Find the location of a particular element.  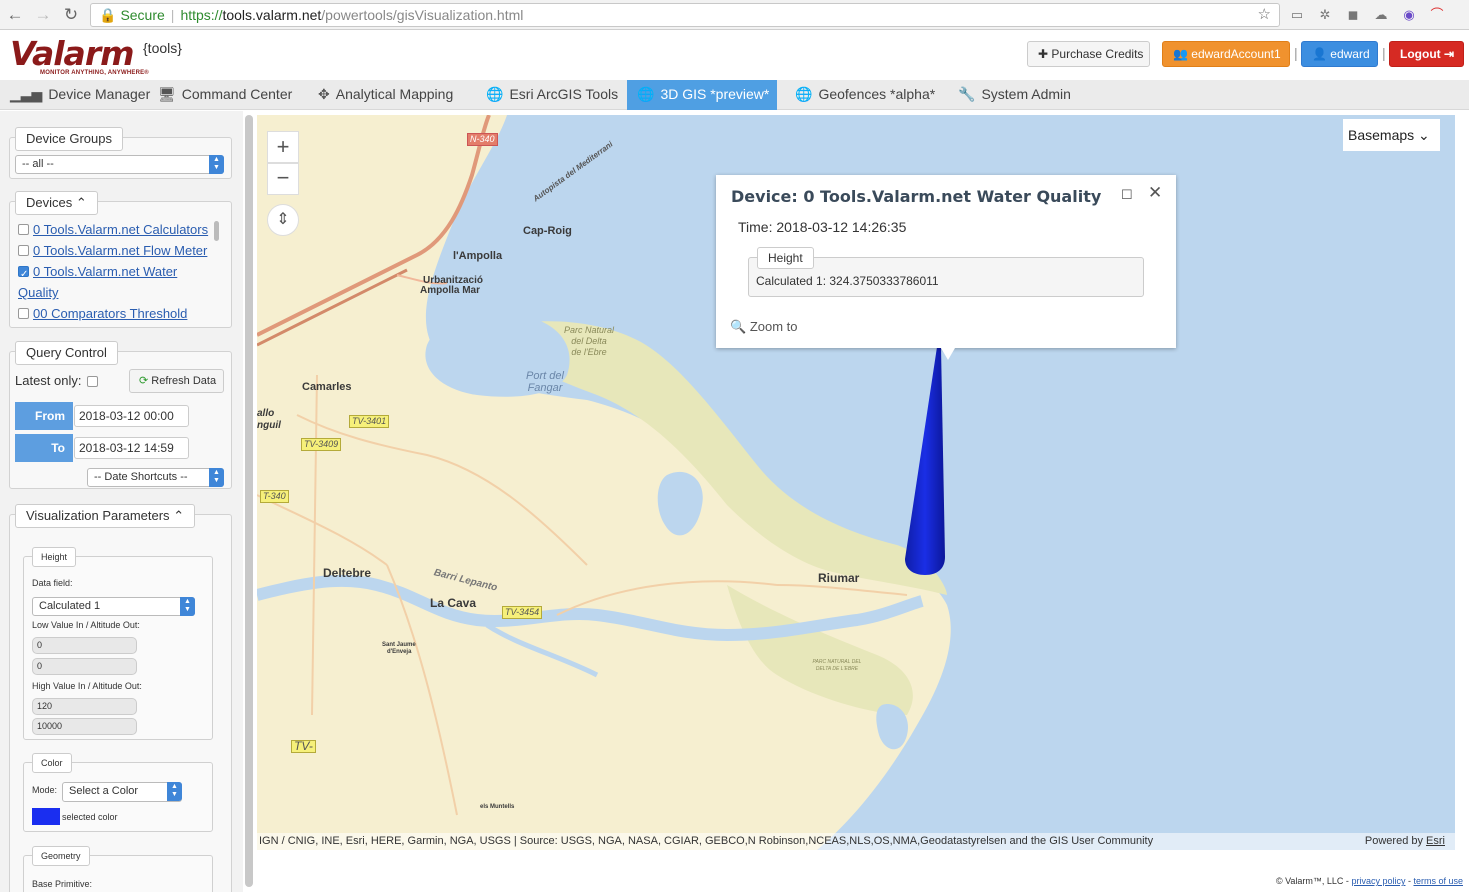

zoom-in-button: + is located at coordinates (283, 147).